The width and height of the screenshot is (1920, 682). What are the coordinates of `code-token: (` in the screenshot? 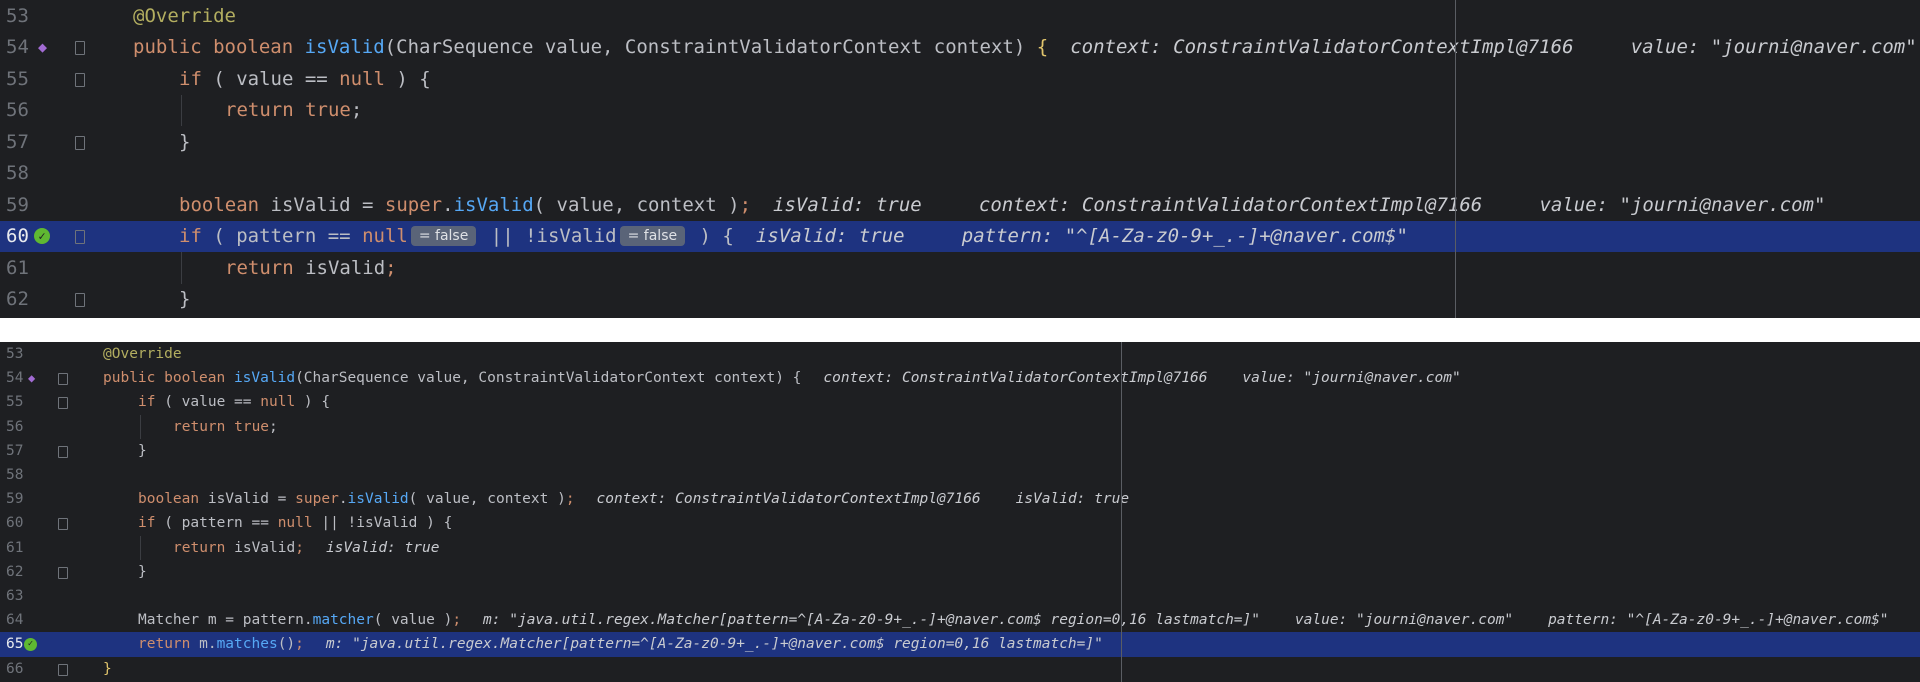 It's located at (225, 236).